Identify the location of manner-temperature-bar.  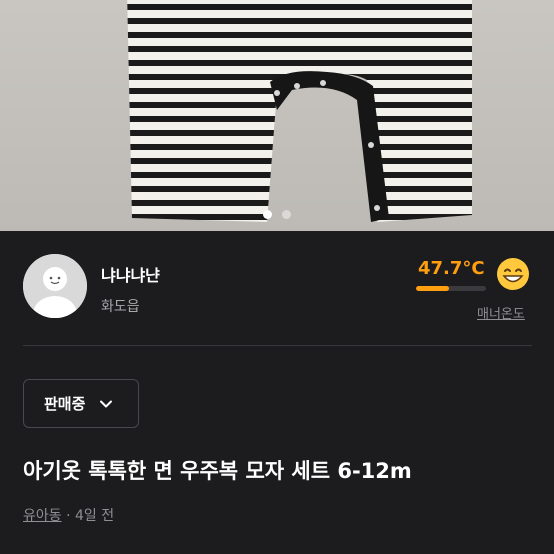
(451, 288).